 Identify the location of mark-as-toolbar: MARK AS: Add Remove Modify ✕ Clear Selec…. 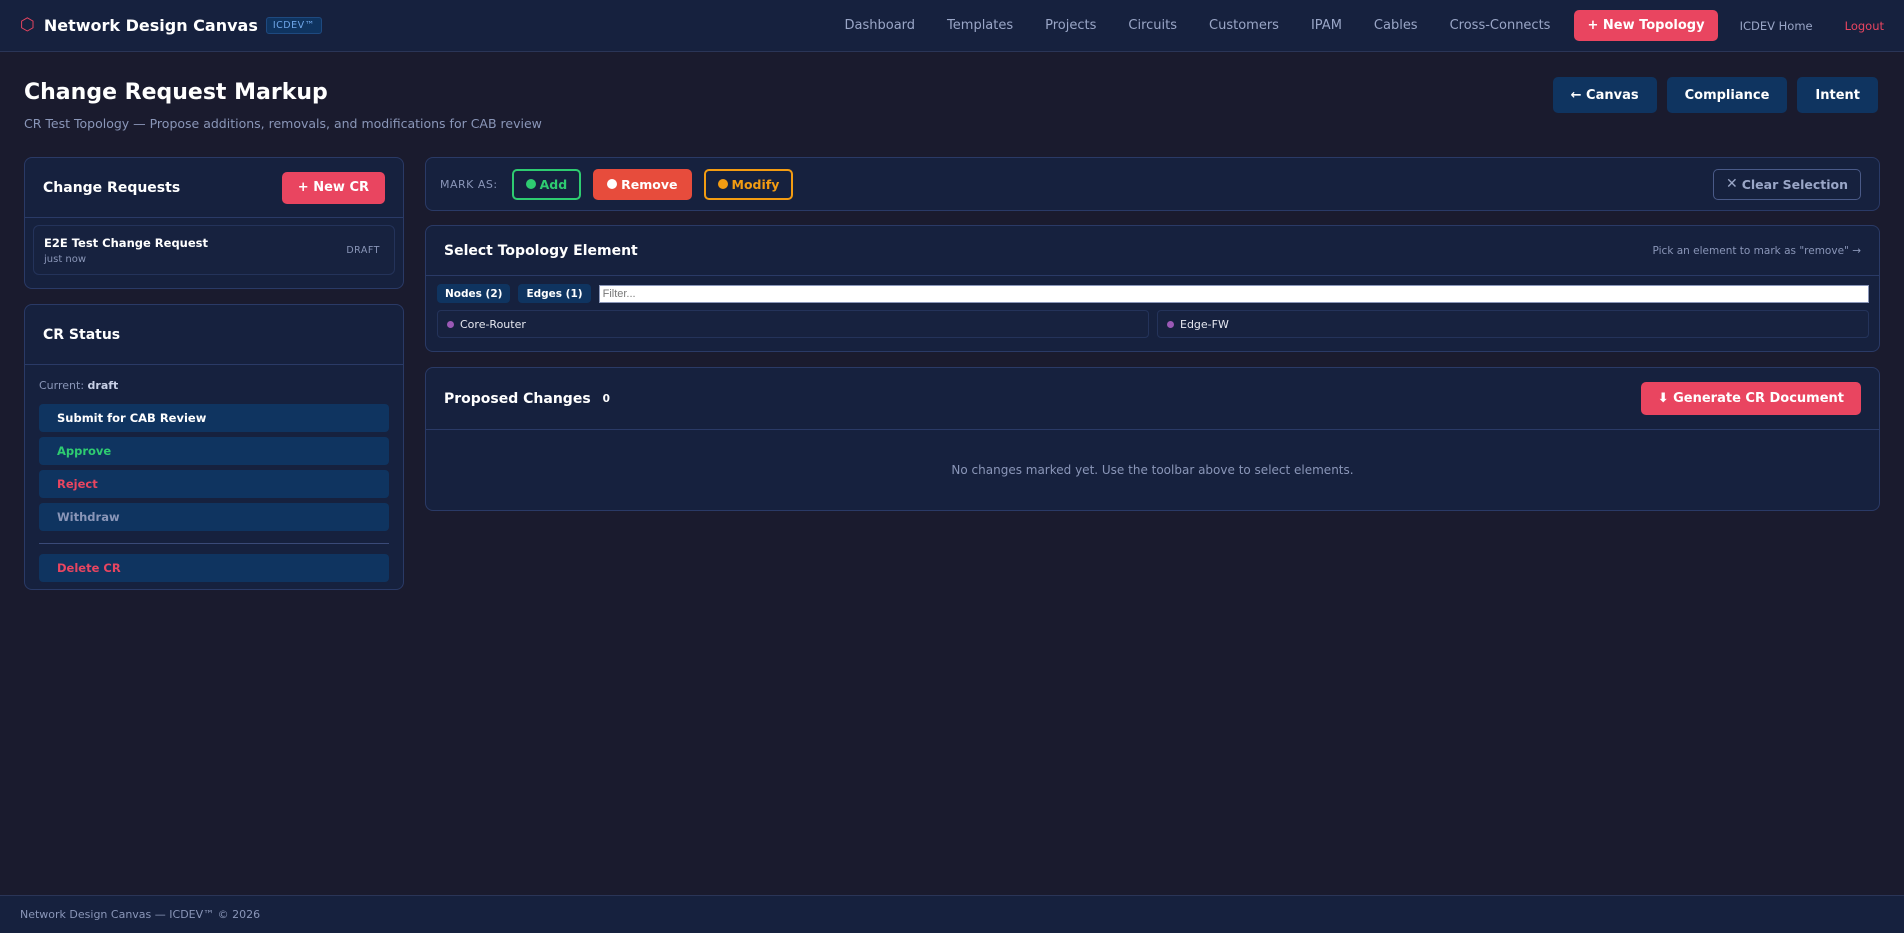
(1152, 184).